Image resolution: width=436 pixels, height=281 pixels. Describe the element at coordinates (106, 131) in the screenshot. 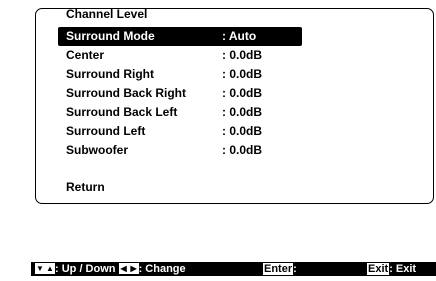

I see `menu-item-label: Surround Left` at that location.